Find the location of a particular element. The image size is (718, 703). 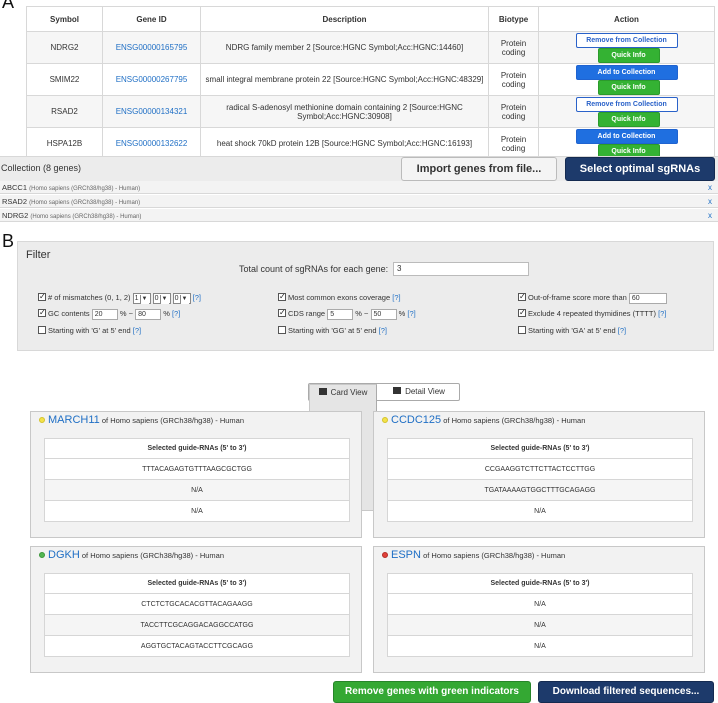

cds-checkbox: ✓ is located at coordinates (282, 313).